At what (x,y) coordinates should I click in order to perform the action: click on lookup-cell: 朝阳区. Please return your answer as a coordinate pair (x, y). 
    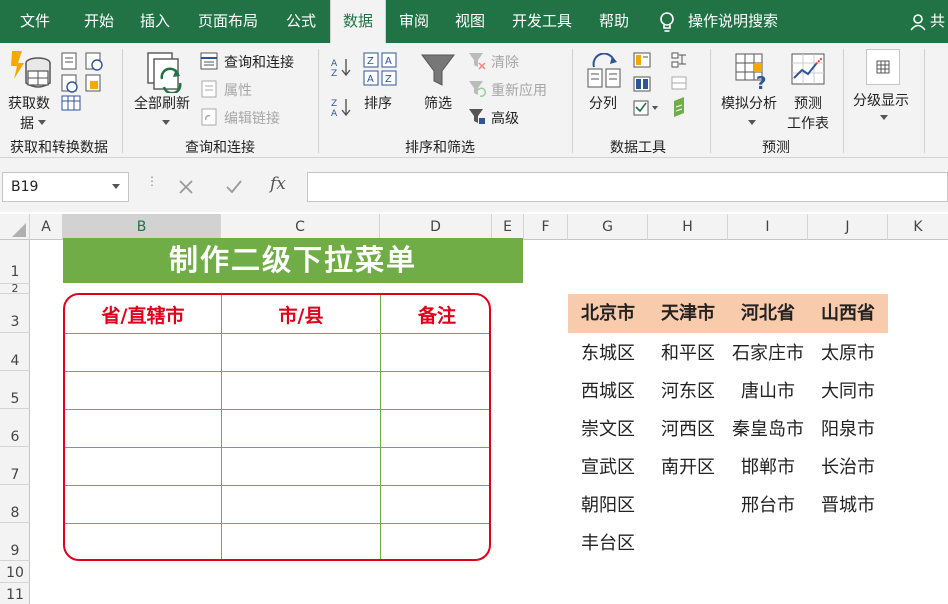
    Looking at the image, I should click on (608, 506).